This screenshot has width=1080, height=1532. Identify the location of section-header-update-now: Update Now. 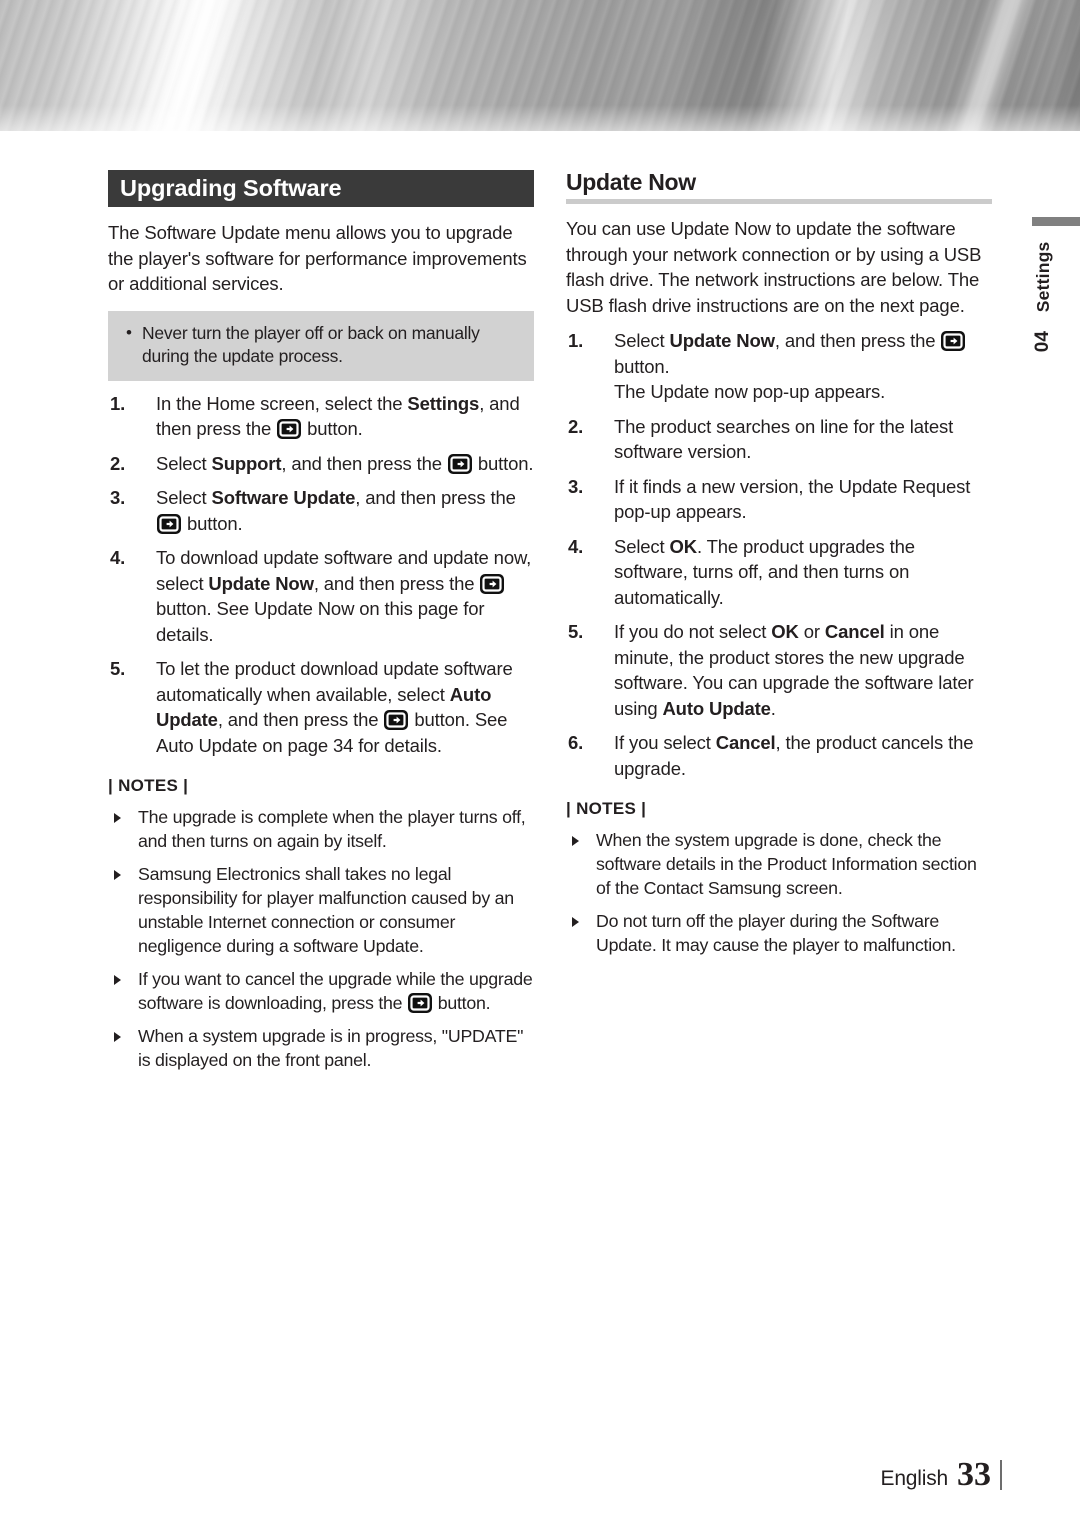
(779, 187).